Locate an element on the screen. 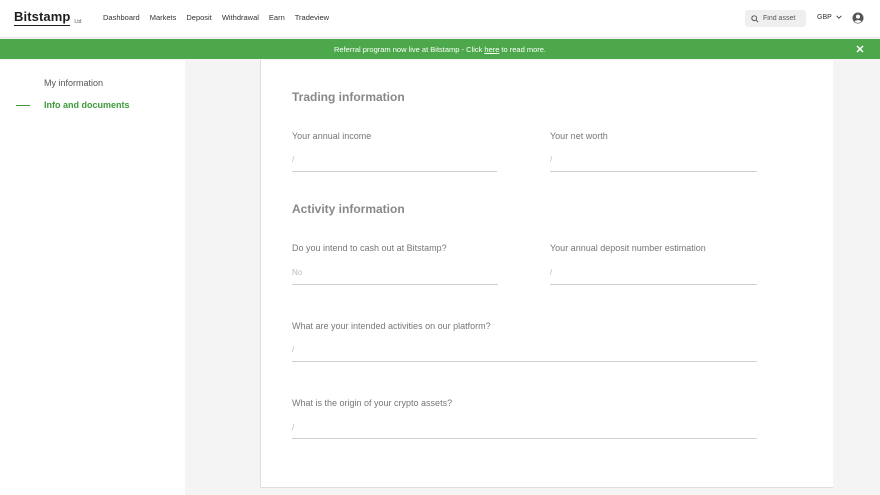 The height and width of the screenshot is (495, 880). currency-selector: GBP is located at coordinates (830, 17).